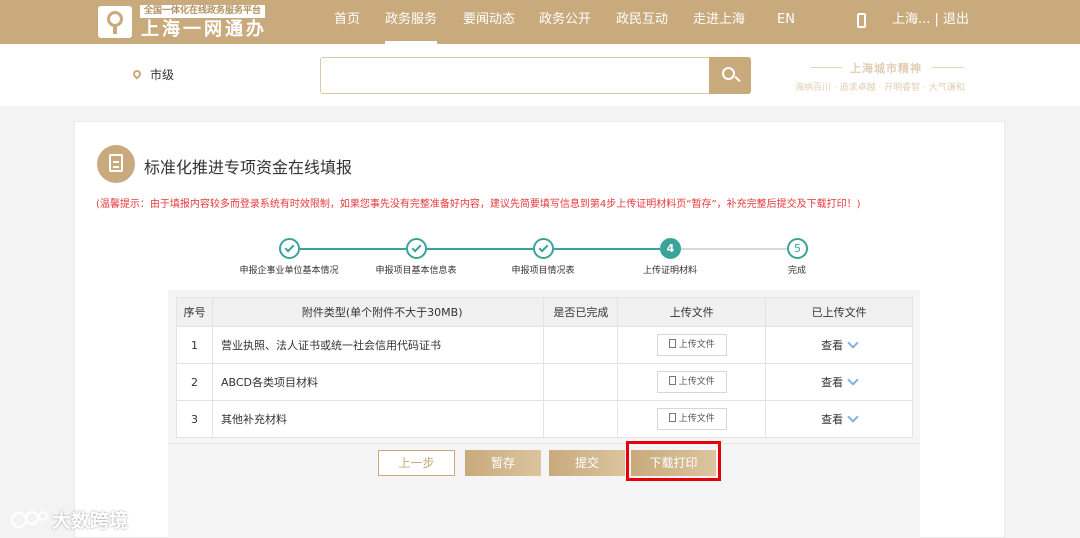  Describe the element at coordinates (416, 271) in the screenshot. I see `step-2-label: 申报项目基本信息表` at that location.